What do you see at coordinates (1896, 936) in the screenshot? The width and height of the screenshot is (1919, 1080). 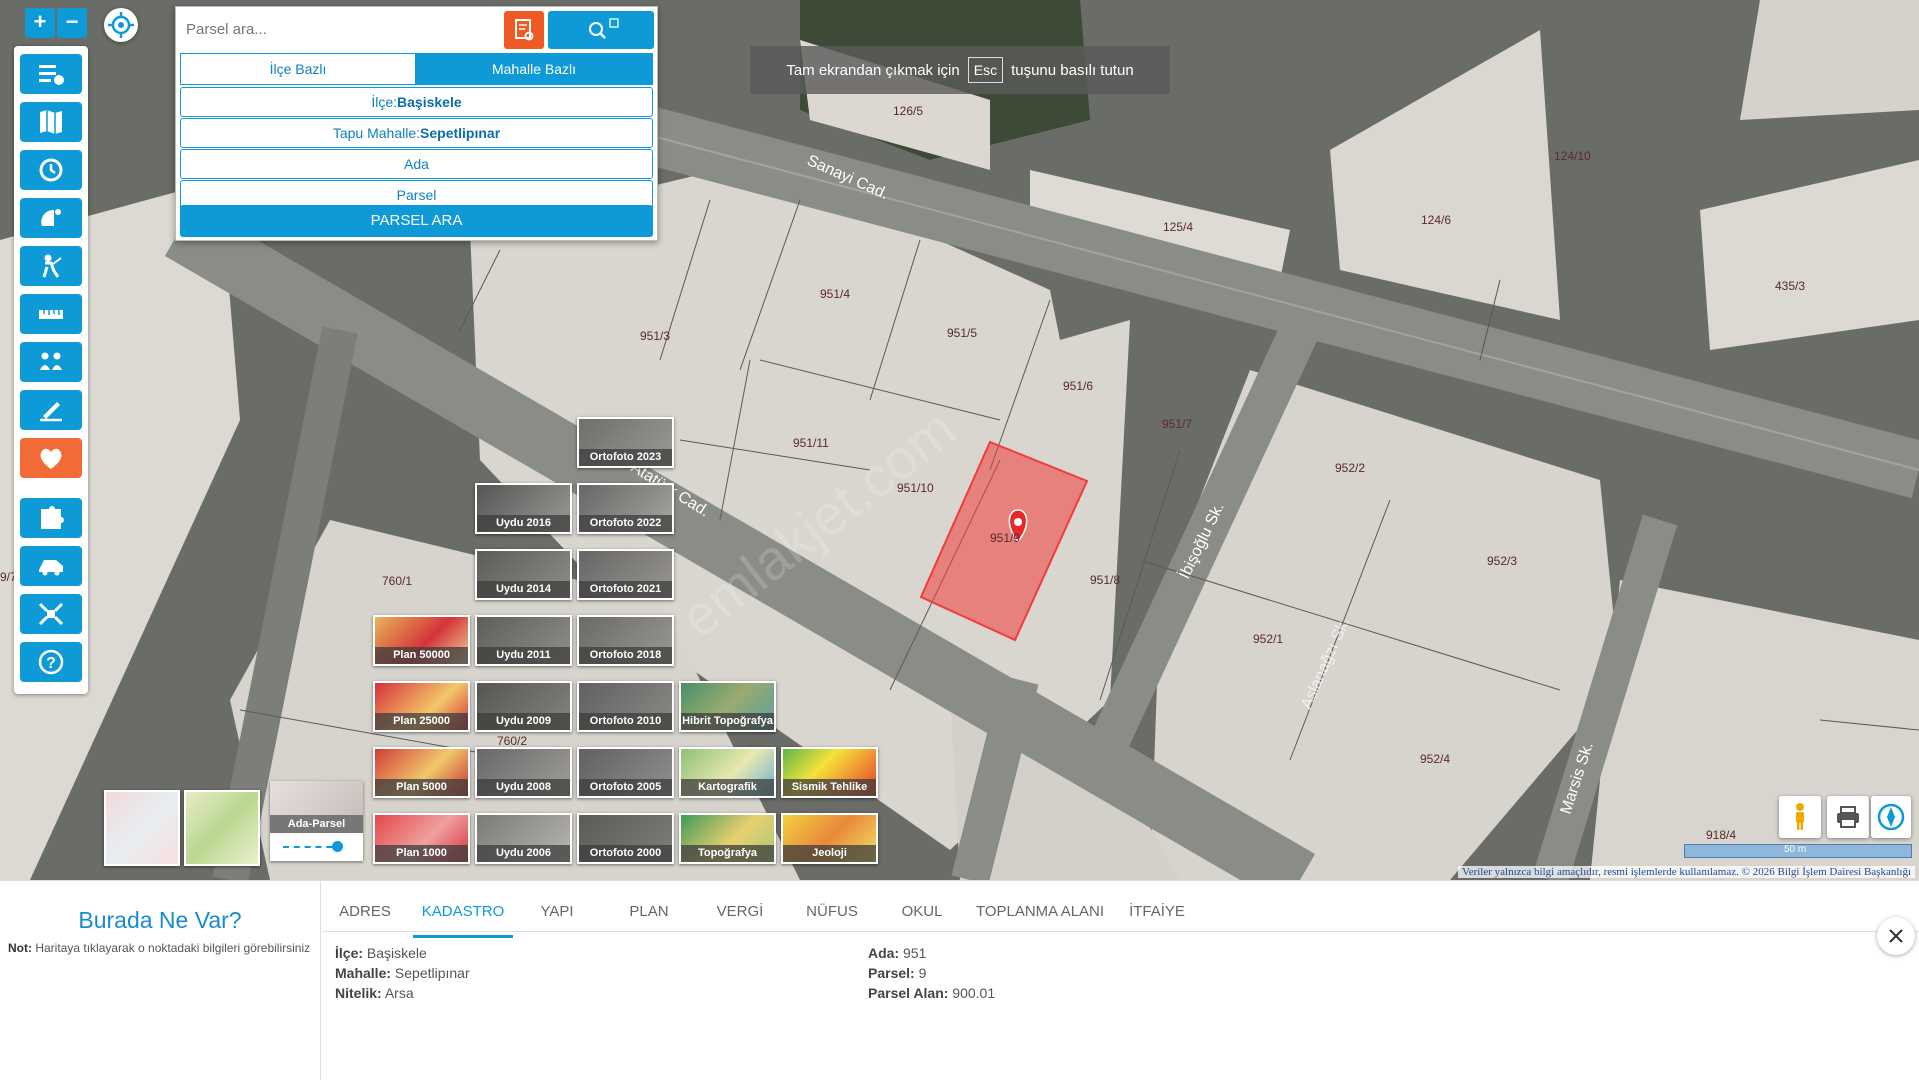 I see `close-panel-button` at bounding box center [1896, 936].